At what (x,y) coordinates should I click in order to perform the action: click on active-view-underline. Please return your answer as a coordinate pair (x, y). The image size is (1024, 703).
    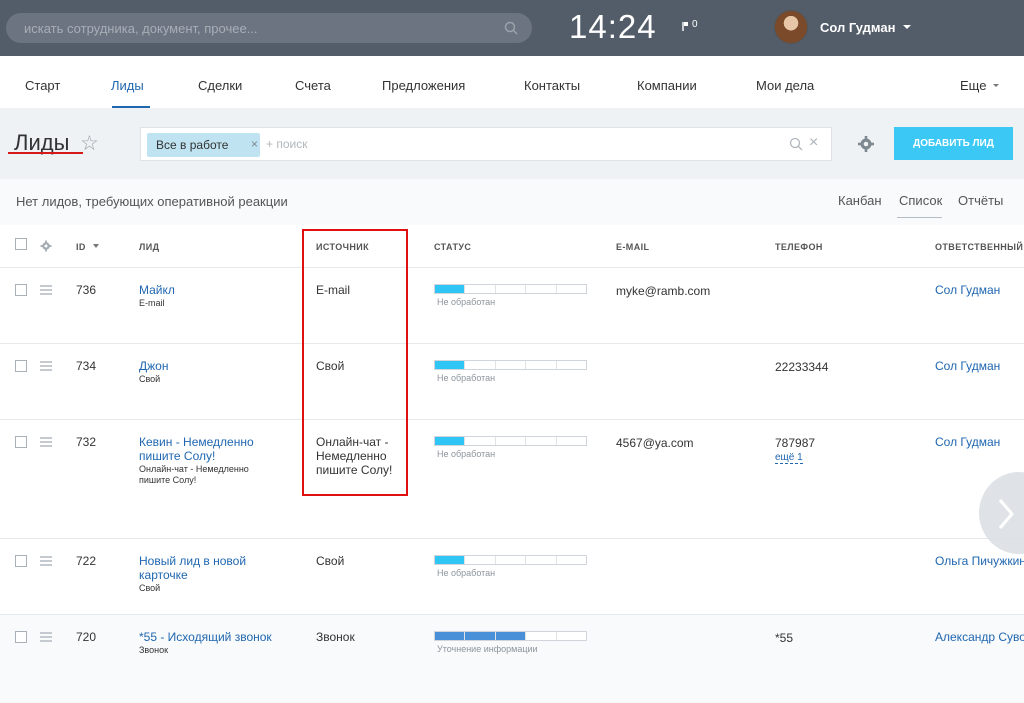
    Looking at the image, I should click on (919, 217).